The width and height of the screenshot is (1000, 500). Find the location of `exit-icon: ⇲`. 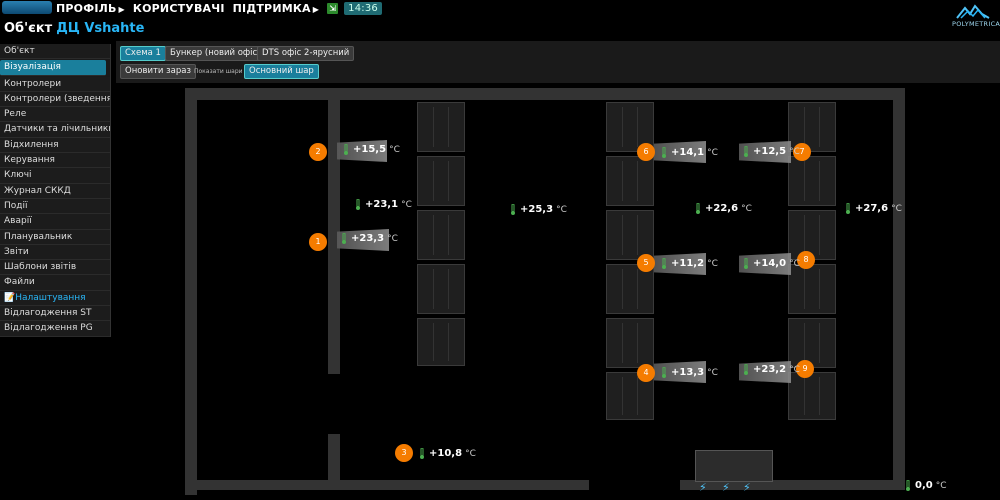

exit-icon: ⇲ is located at coordinates (333, 8).